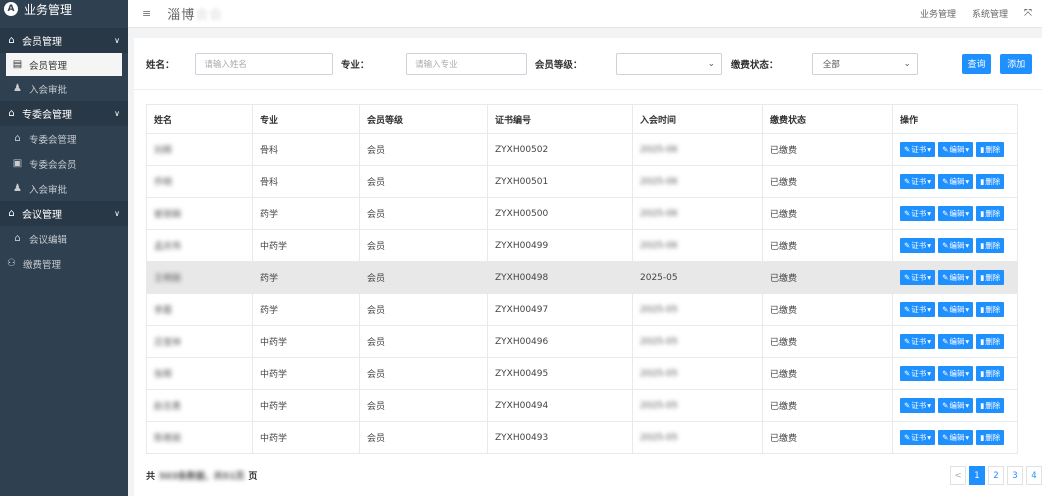  Describe the element at coordinates (11, 213) in the screenshot. I see `home-icon: ⌂` at that location.